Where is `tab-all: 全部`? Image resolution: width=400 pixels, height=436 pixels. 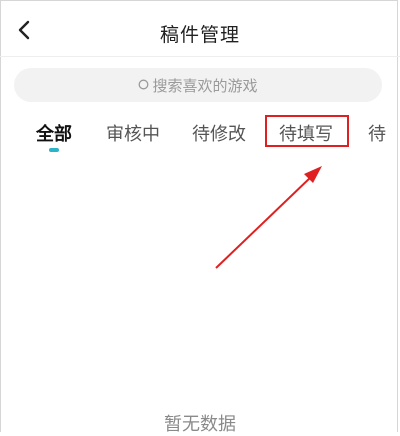
tab-all: 全部 is located at coordinates (54, 133).